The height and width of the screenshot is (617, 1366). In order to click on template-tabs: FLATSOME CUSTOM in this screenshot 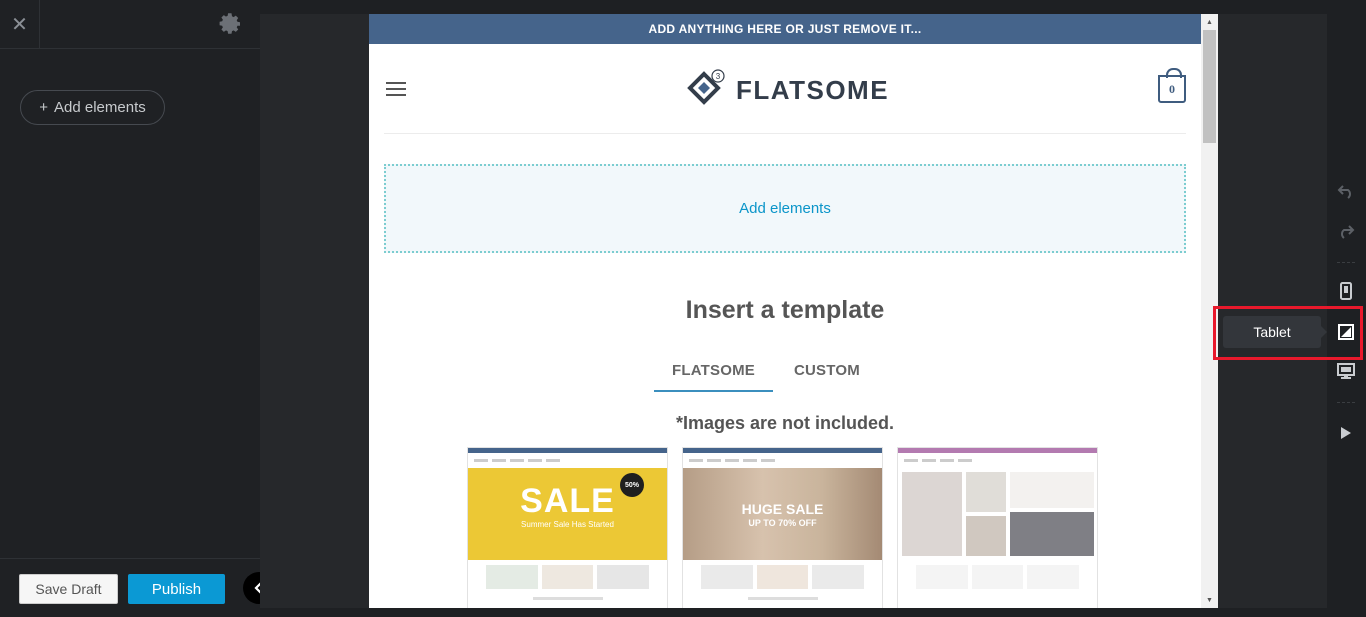, I will do `click(766, 377)`.